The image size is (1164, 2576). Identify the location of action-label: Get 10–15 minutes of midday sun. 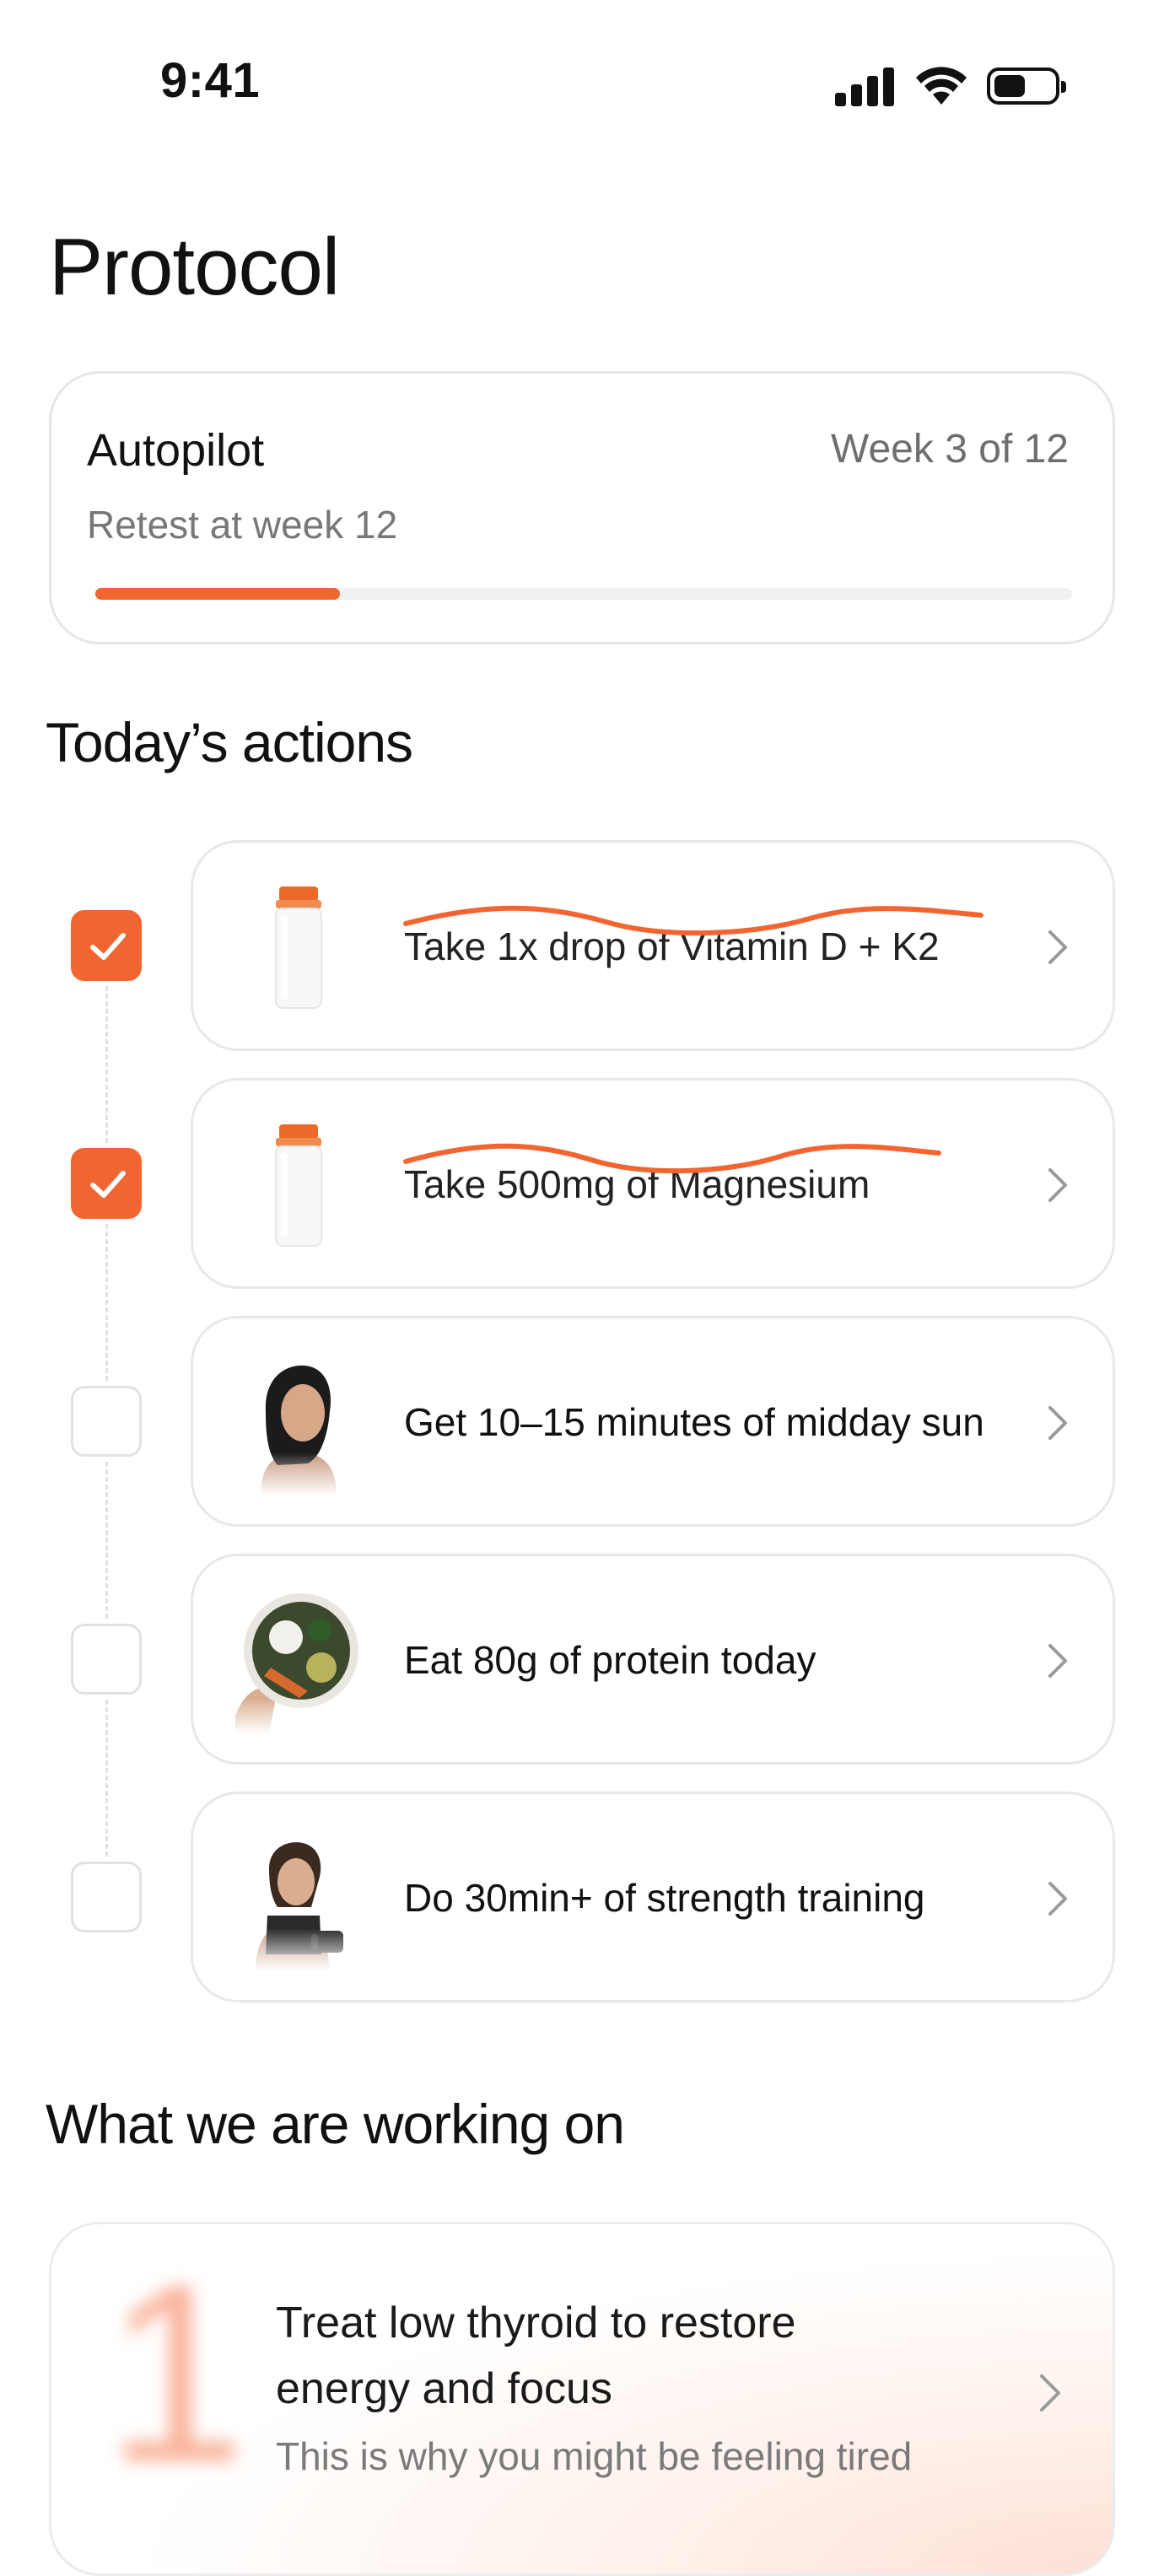
(694, 1422).